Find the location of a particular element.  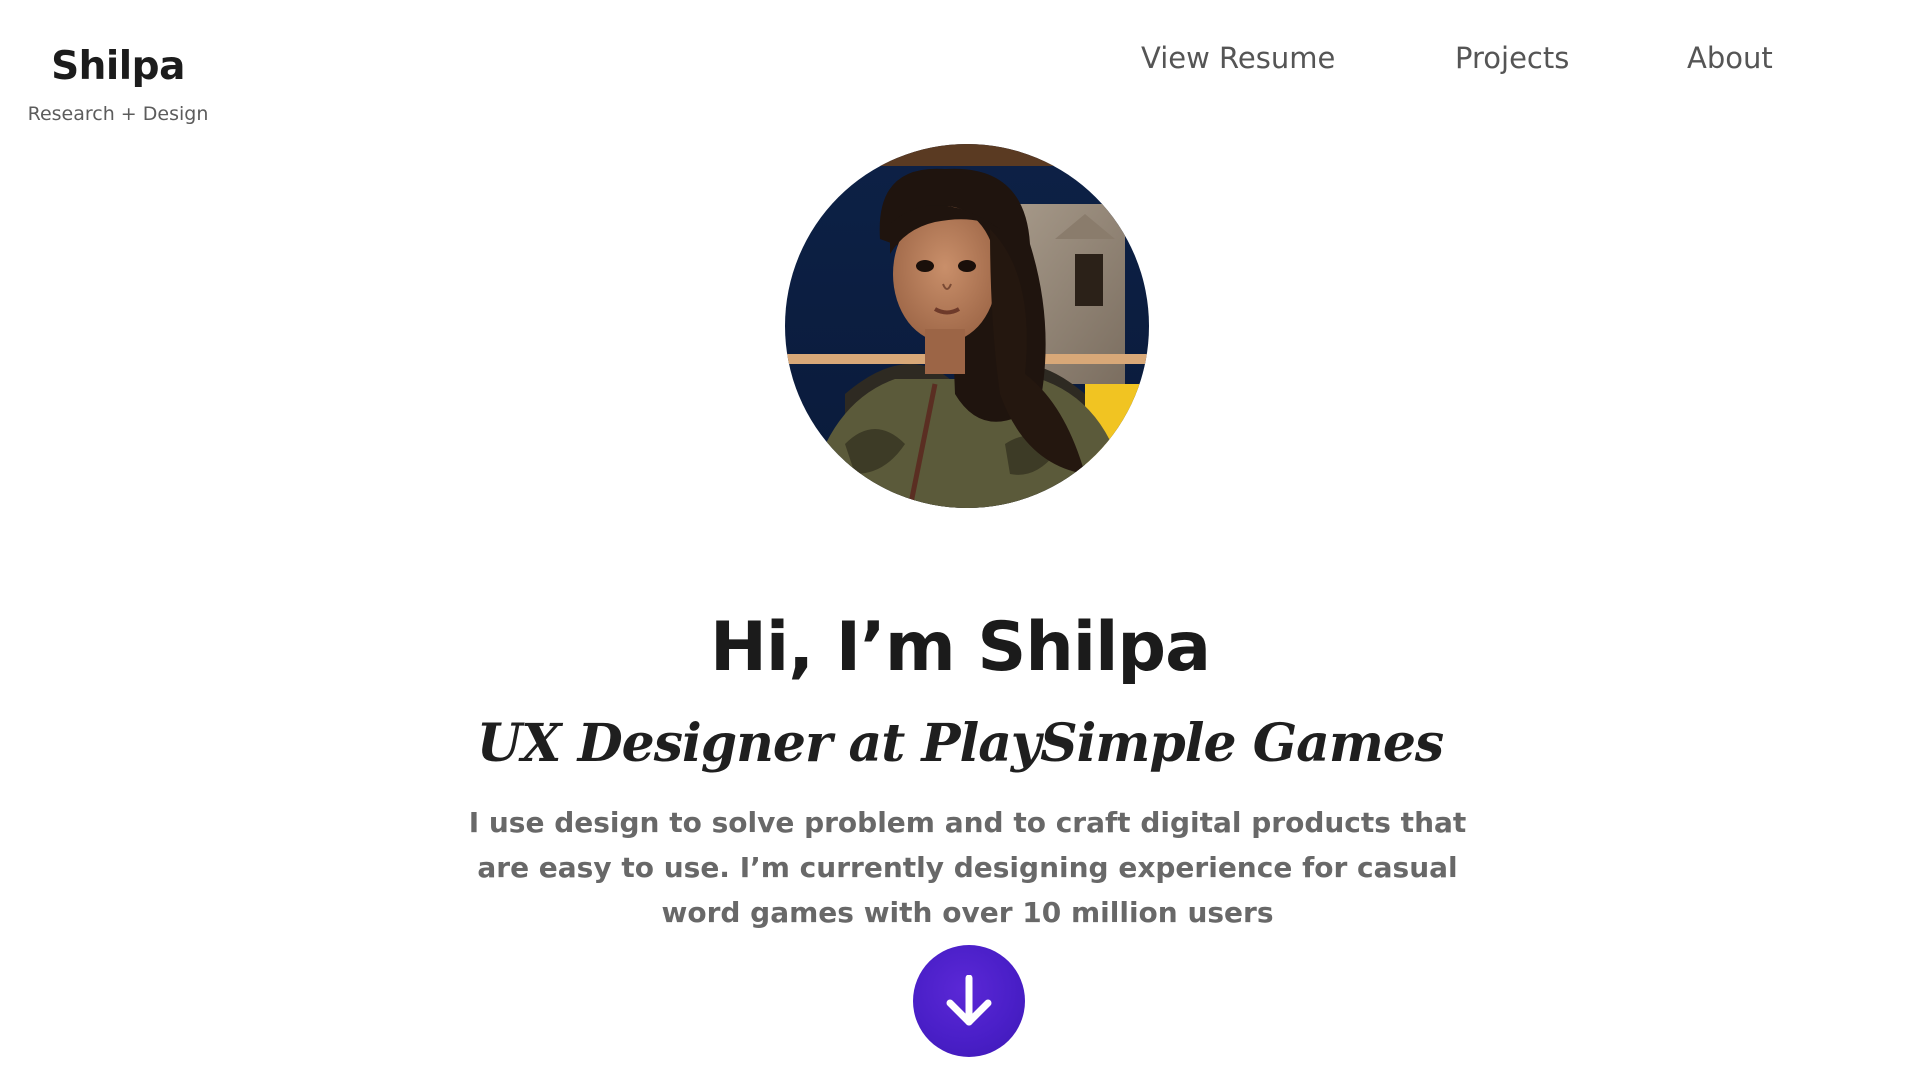

profile-photo-image is located at coordinates (967, 326).